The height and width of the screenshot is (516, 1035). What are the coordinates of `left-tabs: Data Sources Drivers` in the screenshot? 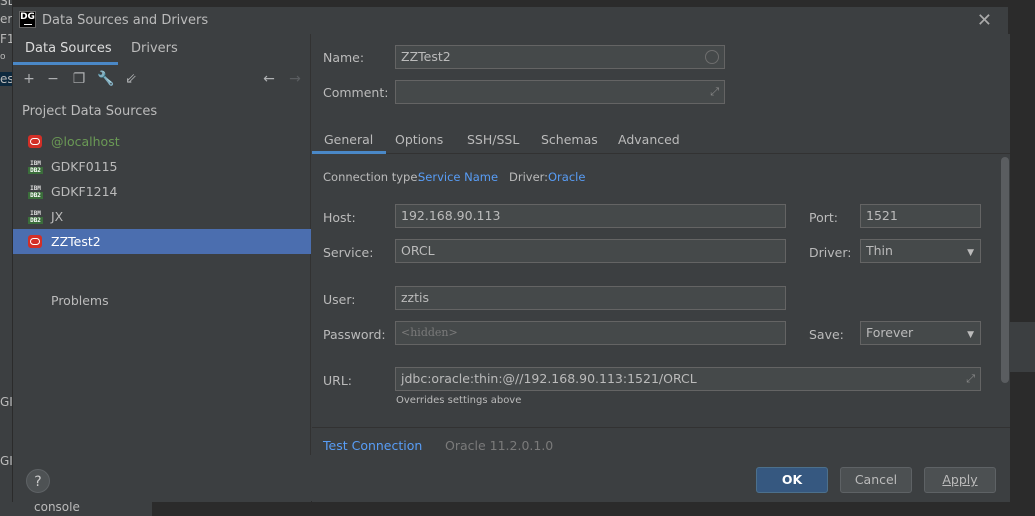 It's located at (161, 49).